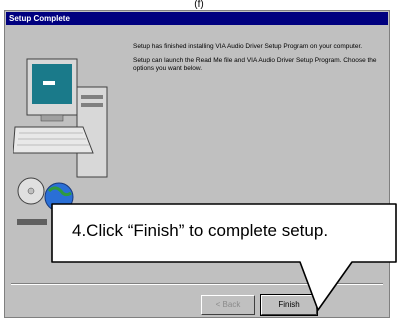  What do you see at coordinates (197, 18) in the screenshot?
I see `dialog-title: Setup Complete` at bounding box center [197, 18].